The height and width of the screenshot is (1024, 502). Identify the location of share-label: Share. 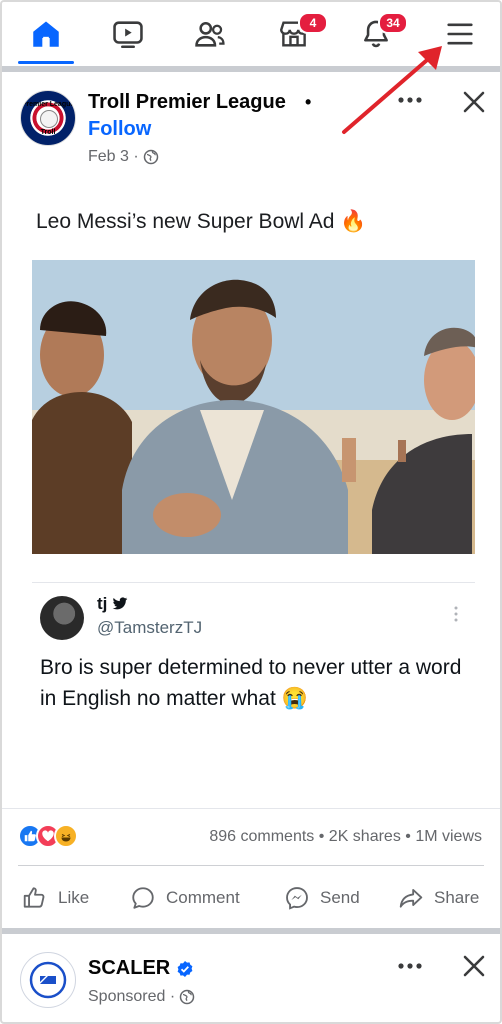
(457, 897).